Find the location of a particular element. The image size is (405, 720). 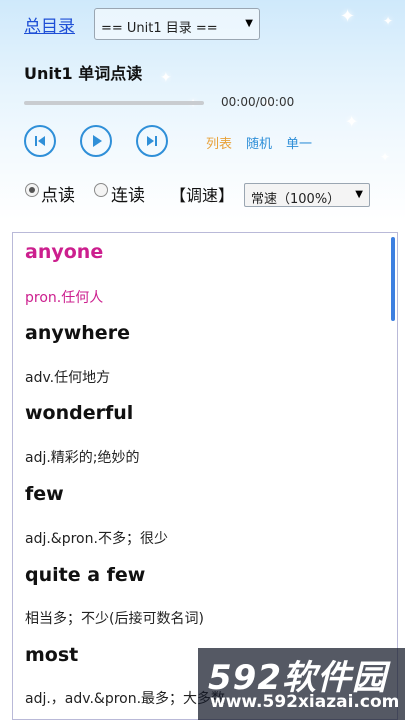

definition-entry: 相当多；不少(后接可数名词) is located at coordinates (114, 618).